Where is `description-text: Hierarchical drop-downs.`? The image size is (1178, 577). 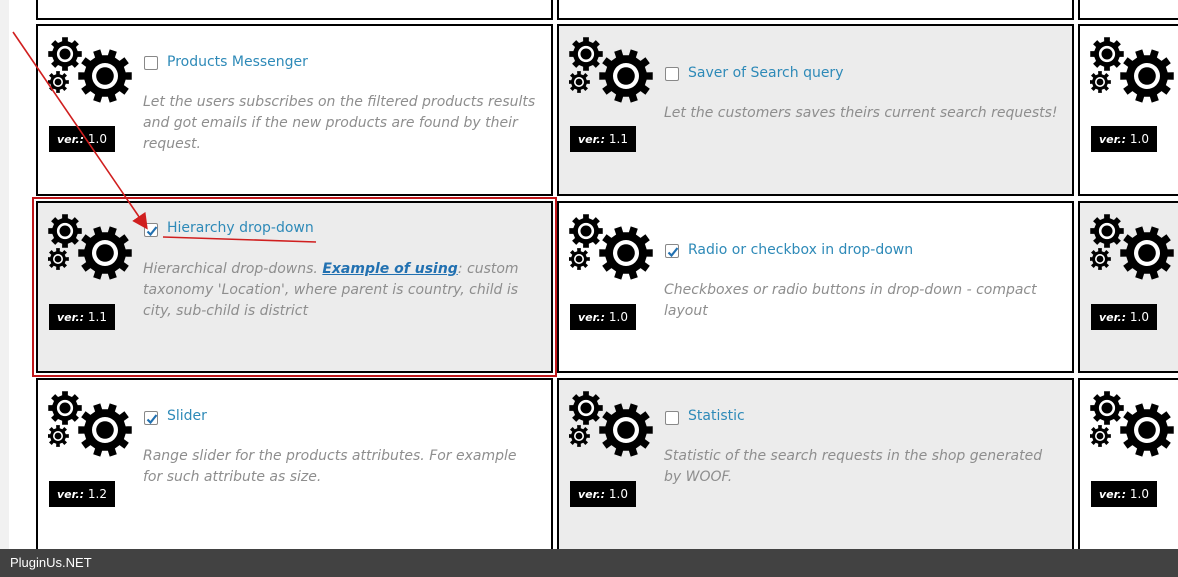
description-text: Hierarchical drop-downs. is located at coordinates (233, 269).